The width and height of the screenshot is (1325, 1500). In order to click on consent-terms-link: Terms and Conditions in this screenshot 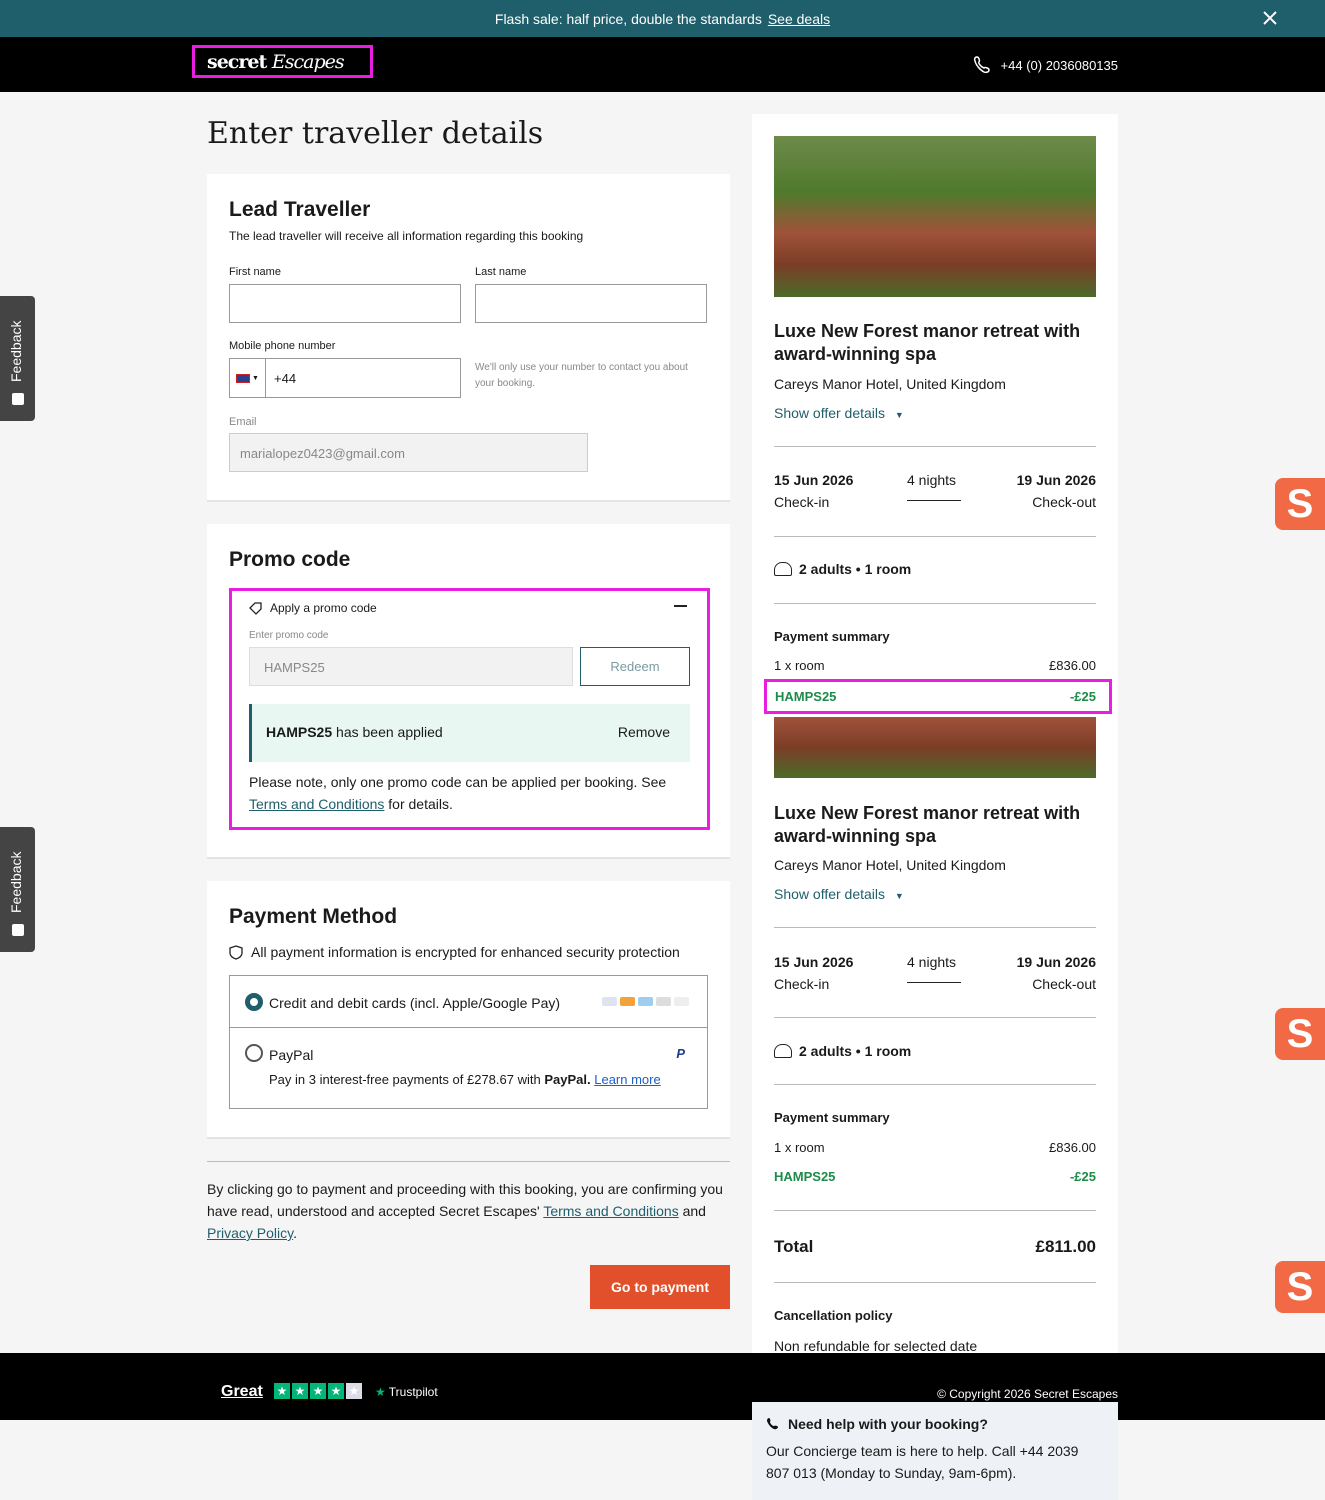, I will do `click(610, 1211)`.